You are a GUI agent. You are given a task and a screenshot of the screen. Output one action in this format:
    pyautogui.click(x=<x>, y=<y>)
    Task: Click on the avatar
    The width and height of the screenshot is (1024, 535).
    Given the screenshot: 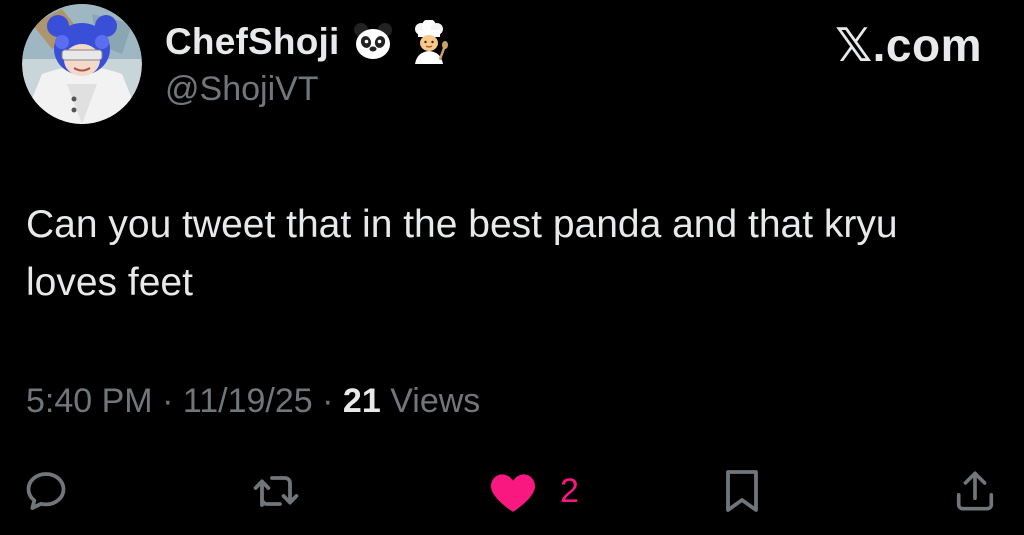 What is the action you would take?
    pyautogui.click(x=82, y=64)
    